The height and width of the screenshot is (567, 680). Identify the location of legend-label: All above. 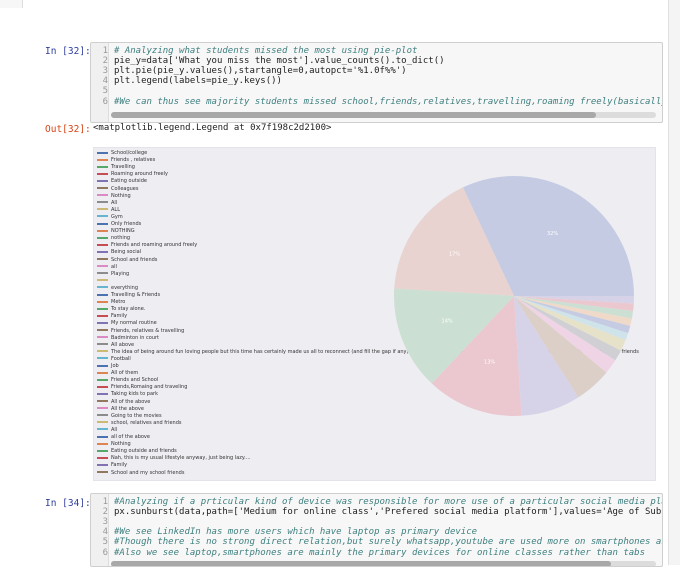
(123, 344).